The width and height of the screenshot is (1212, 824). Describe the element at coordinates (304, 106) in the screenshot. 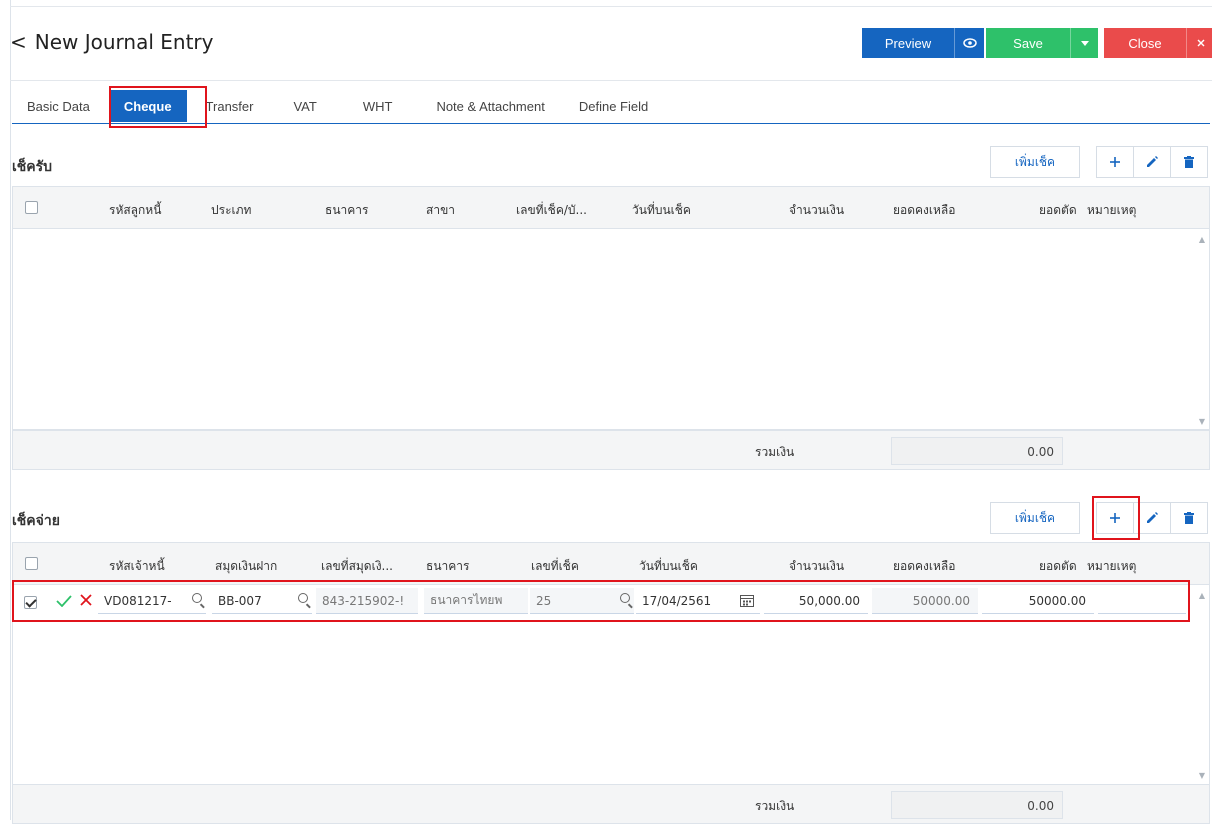

I see `tab-vat: VAT` at that location.